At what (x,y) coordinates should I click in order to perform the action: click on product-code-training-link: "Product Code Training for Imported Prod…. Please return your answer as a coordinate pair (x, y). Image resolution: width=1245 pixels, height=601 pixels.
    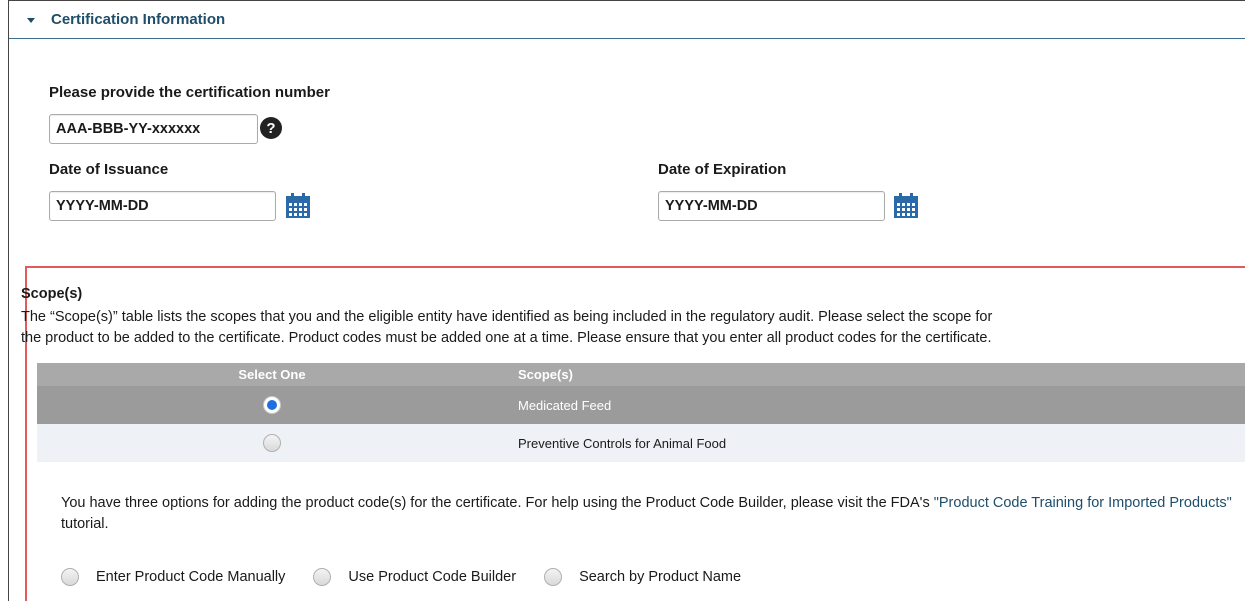
    Looking at the image, I should click on (1083, 503).